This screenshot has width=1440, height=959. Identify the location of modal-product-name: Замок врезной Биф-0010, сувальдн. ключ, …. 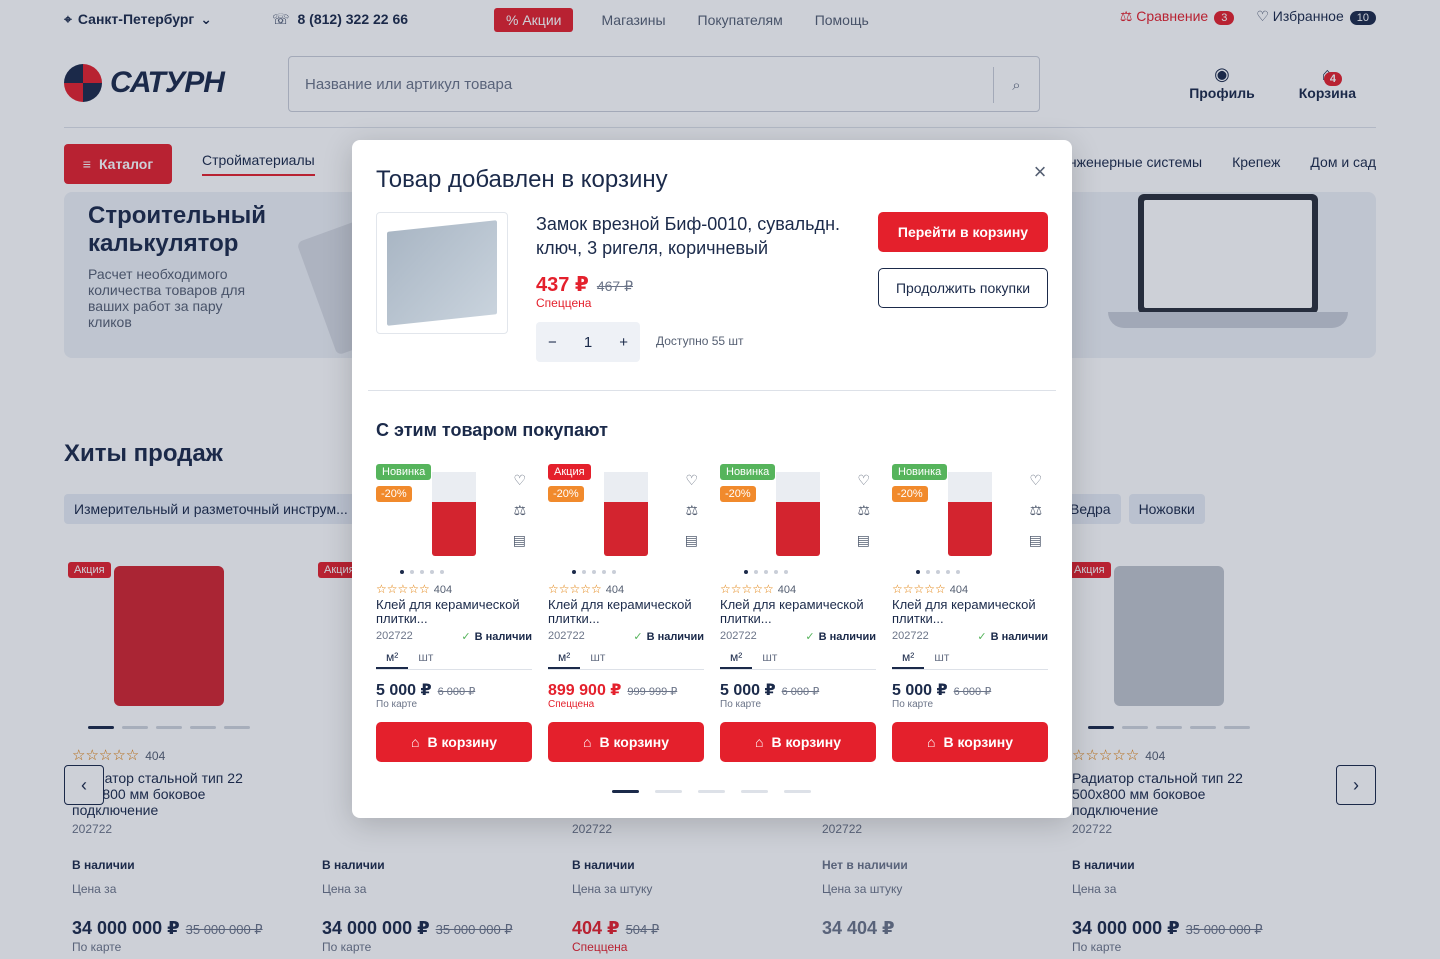
(696, 236).